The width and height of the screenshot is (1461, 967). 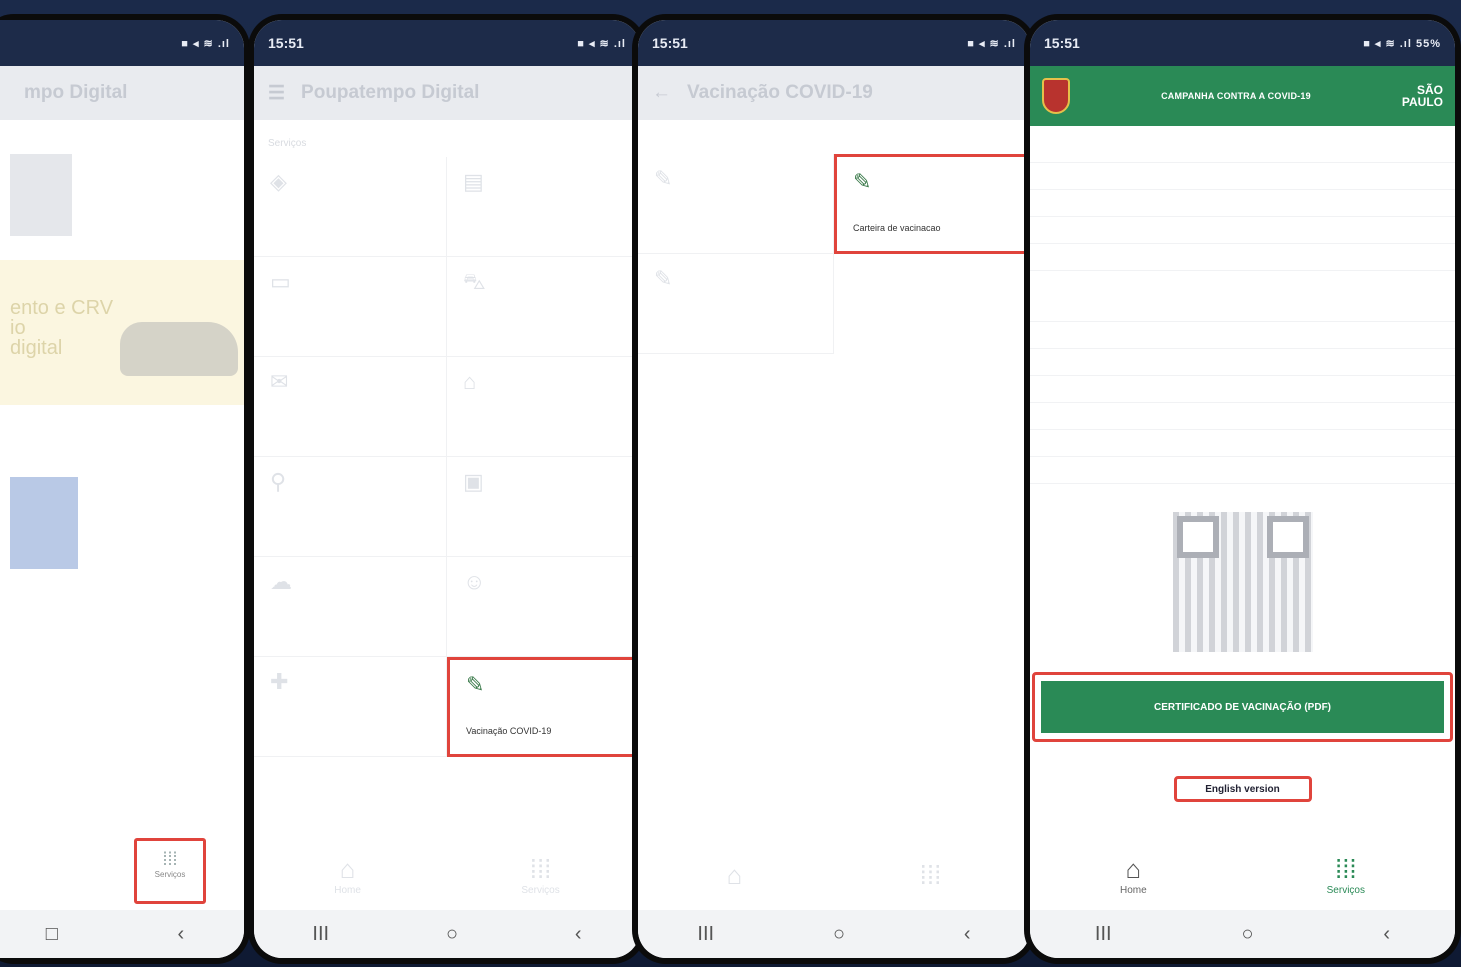 What do you see at coordinates (278, 181) in the screenshot?
I see `shield-icon: ◈` at bounding box center [278, 181].